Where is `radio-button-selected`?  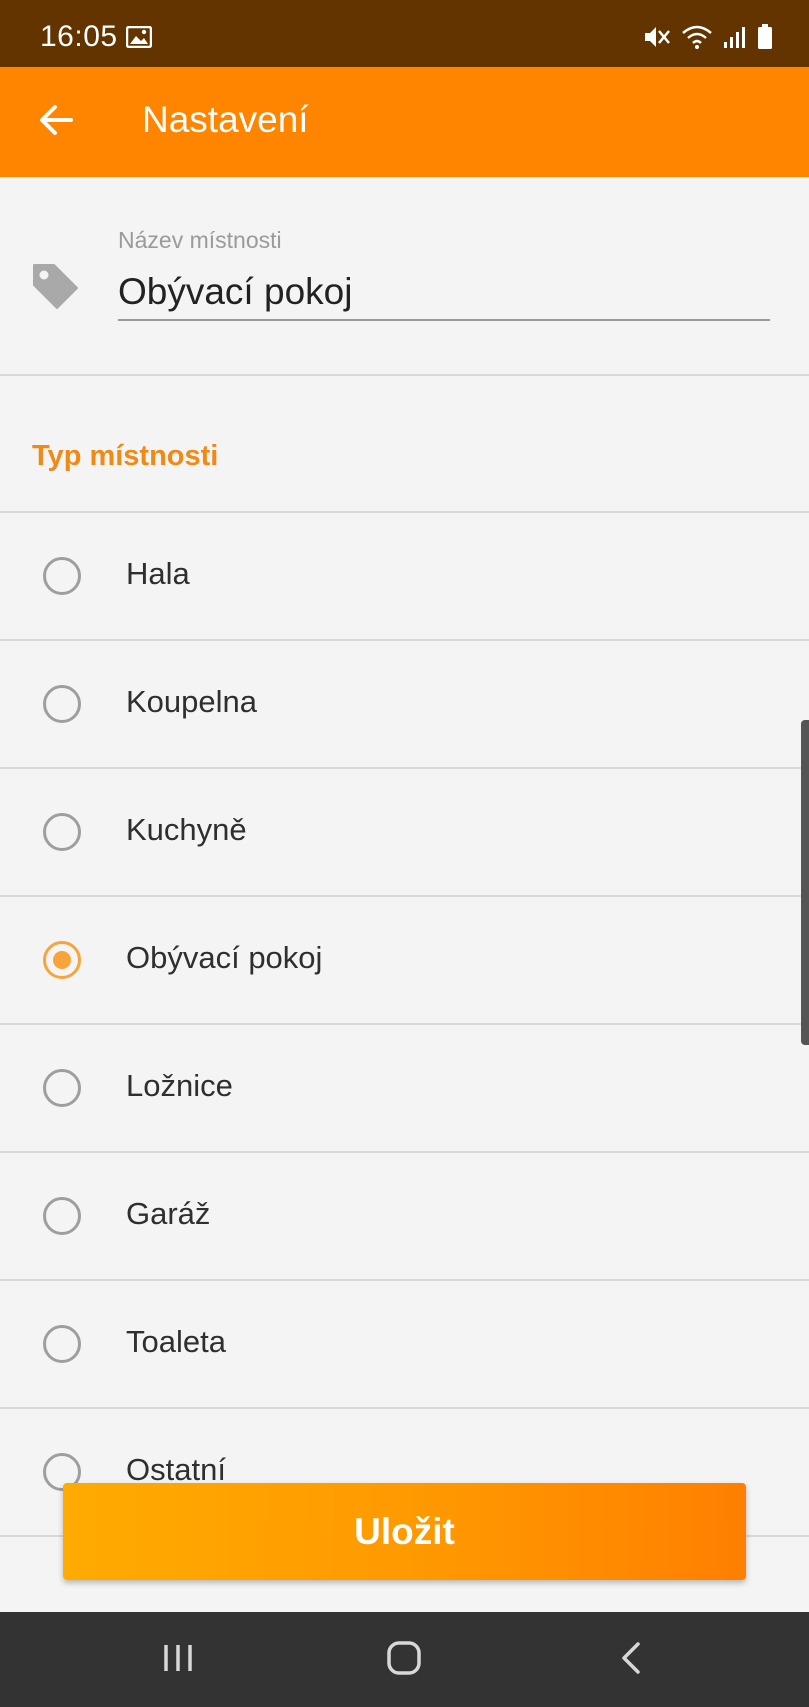
radio-button-selected is located at coordinates (62, 960).